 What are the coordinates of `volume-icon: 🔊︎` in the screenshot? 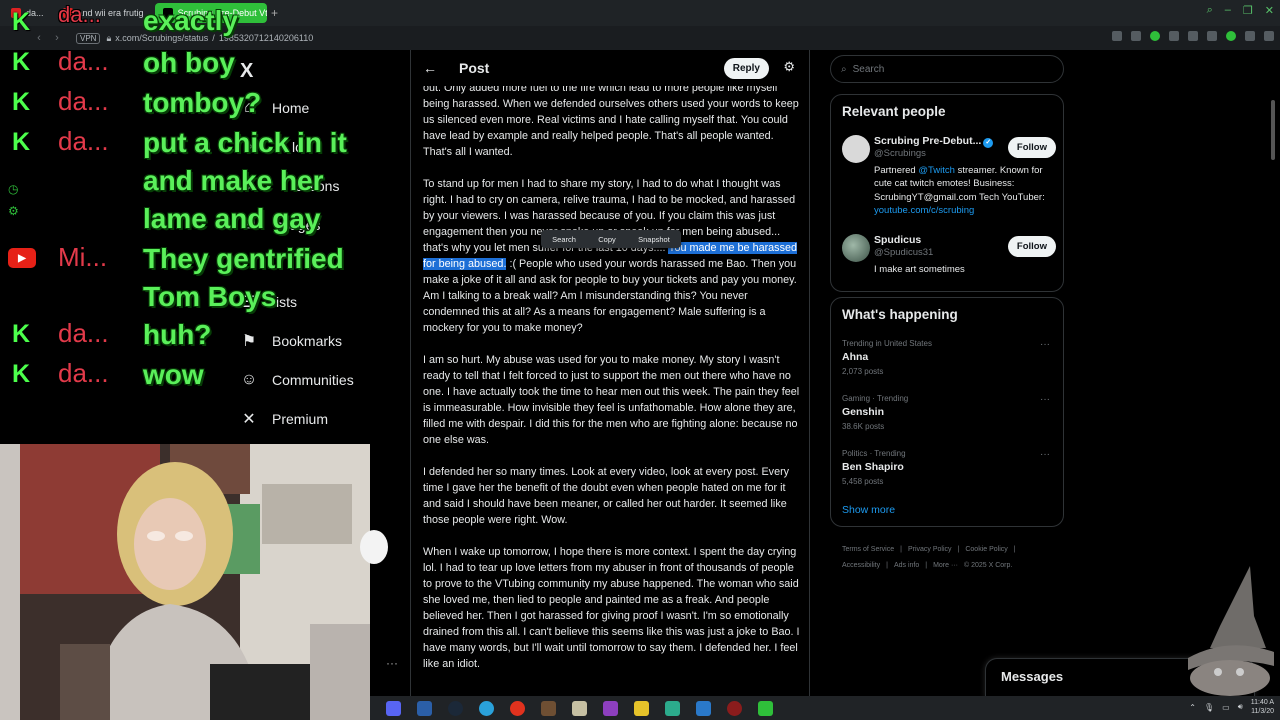 It's located at (1240, 707).